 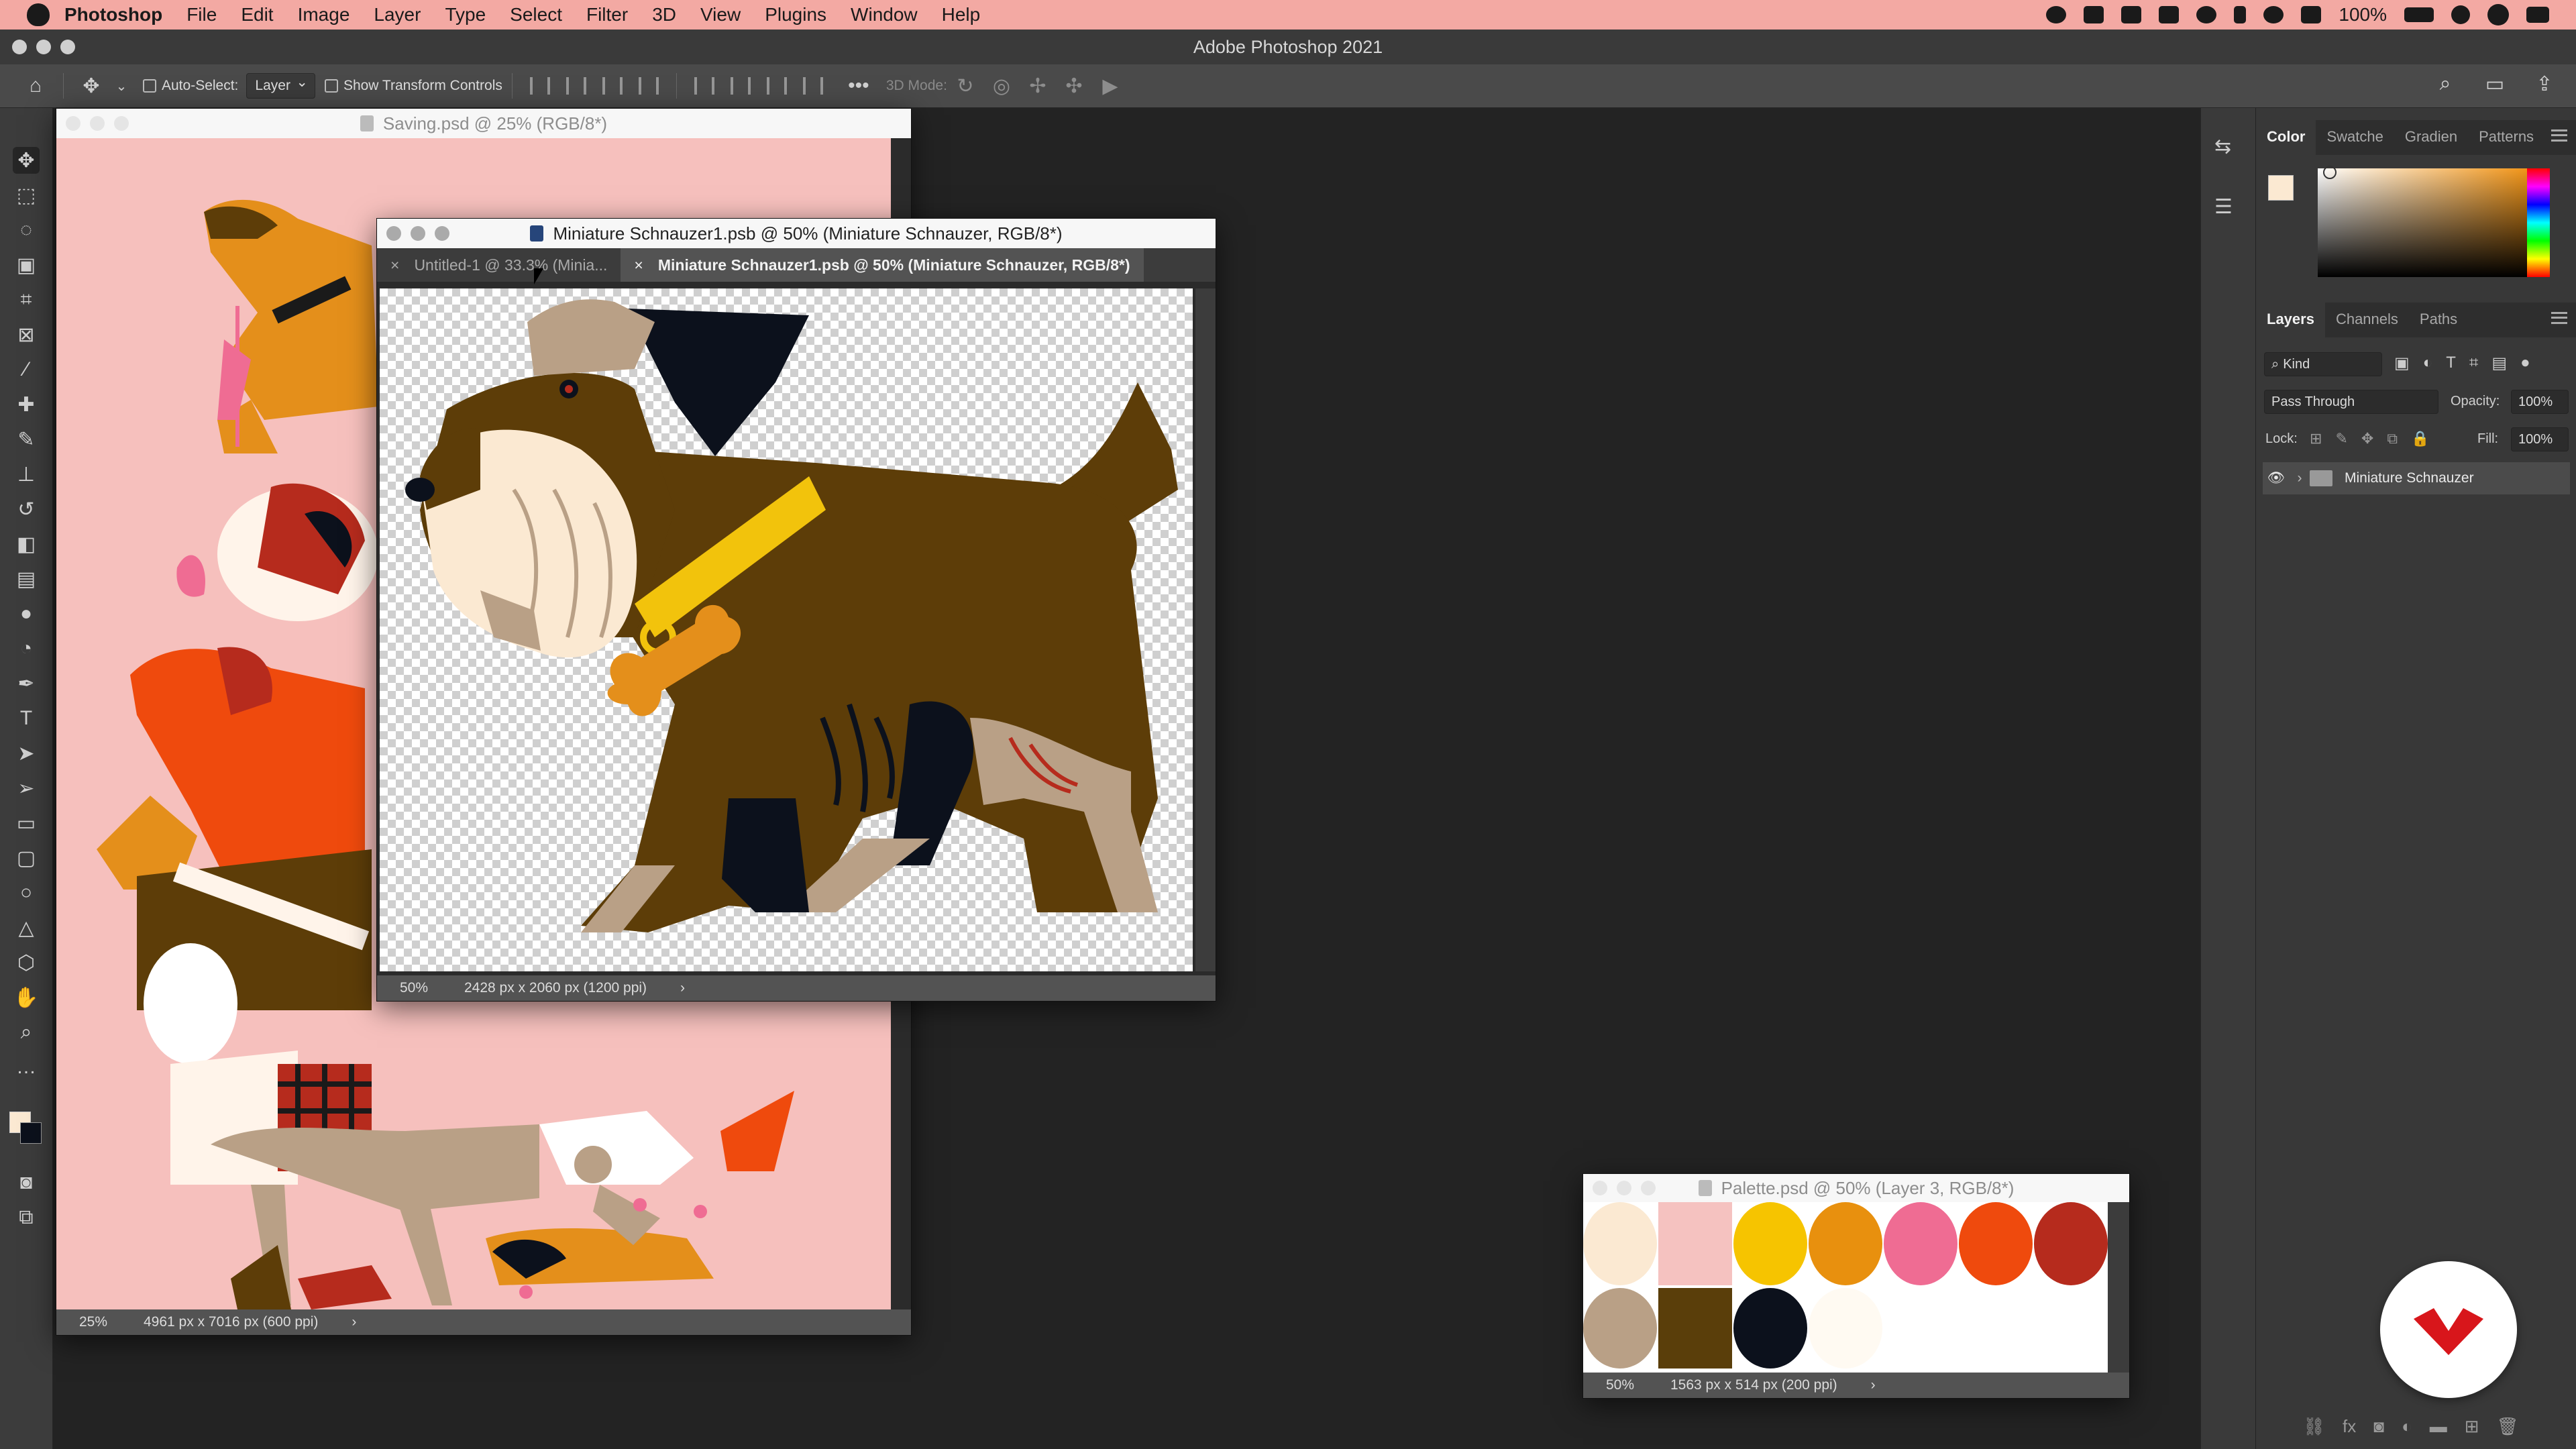 What do you see at coordinates (31, 1133) in the screenshot?
I see `background-color-swatch` at bounding box center [31, 1133].